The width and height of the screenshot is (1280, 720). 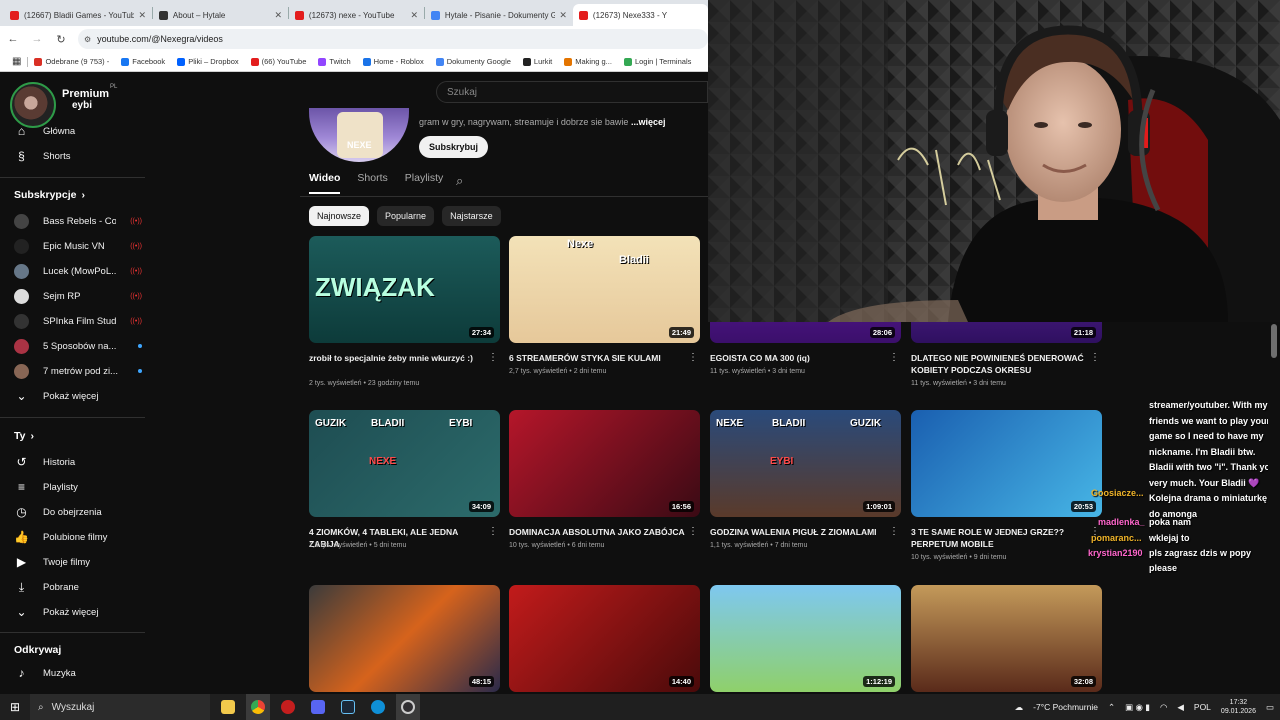 I want to click on taskbar-search: ⌕ Wyszukaj, so click(x=120, y=707).